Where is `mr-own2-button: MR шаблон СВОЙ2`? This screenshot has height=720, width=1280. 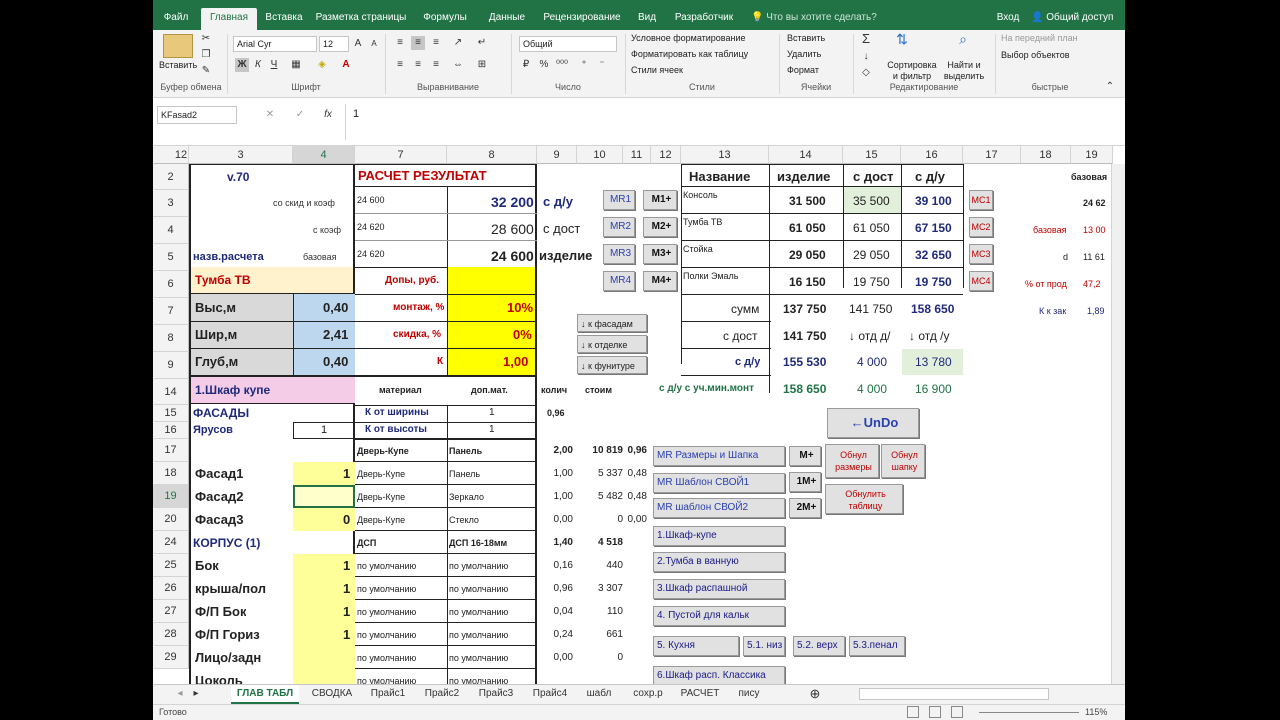 mr-own2-button: MR шаблон СВОЙ2 is located at coordinates (719, 508).